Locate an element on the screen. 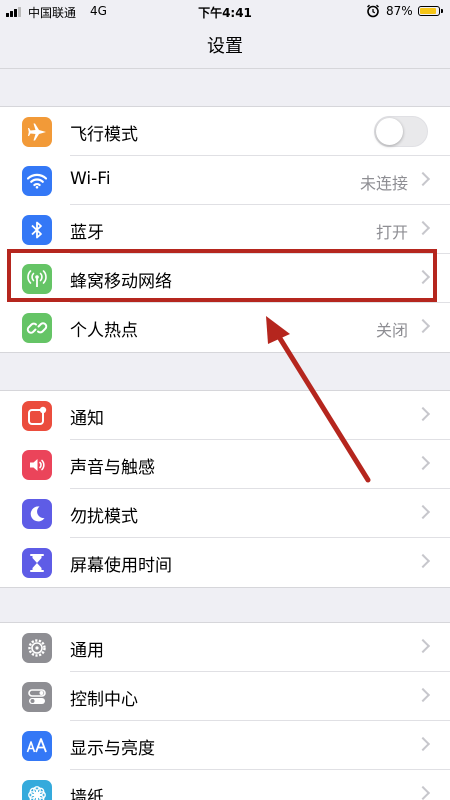  row-personal-hotspot: 个人热点 关闭 is located at coordinates (225, 327).